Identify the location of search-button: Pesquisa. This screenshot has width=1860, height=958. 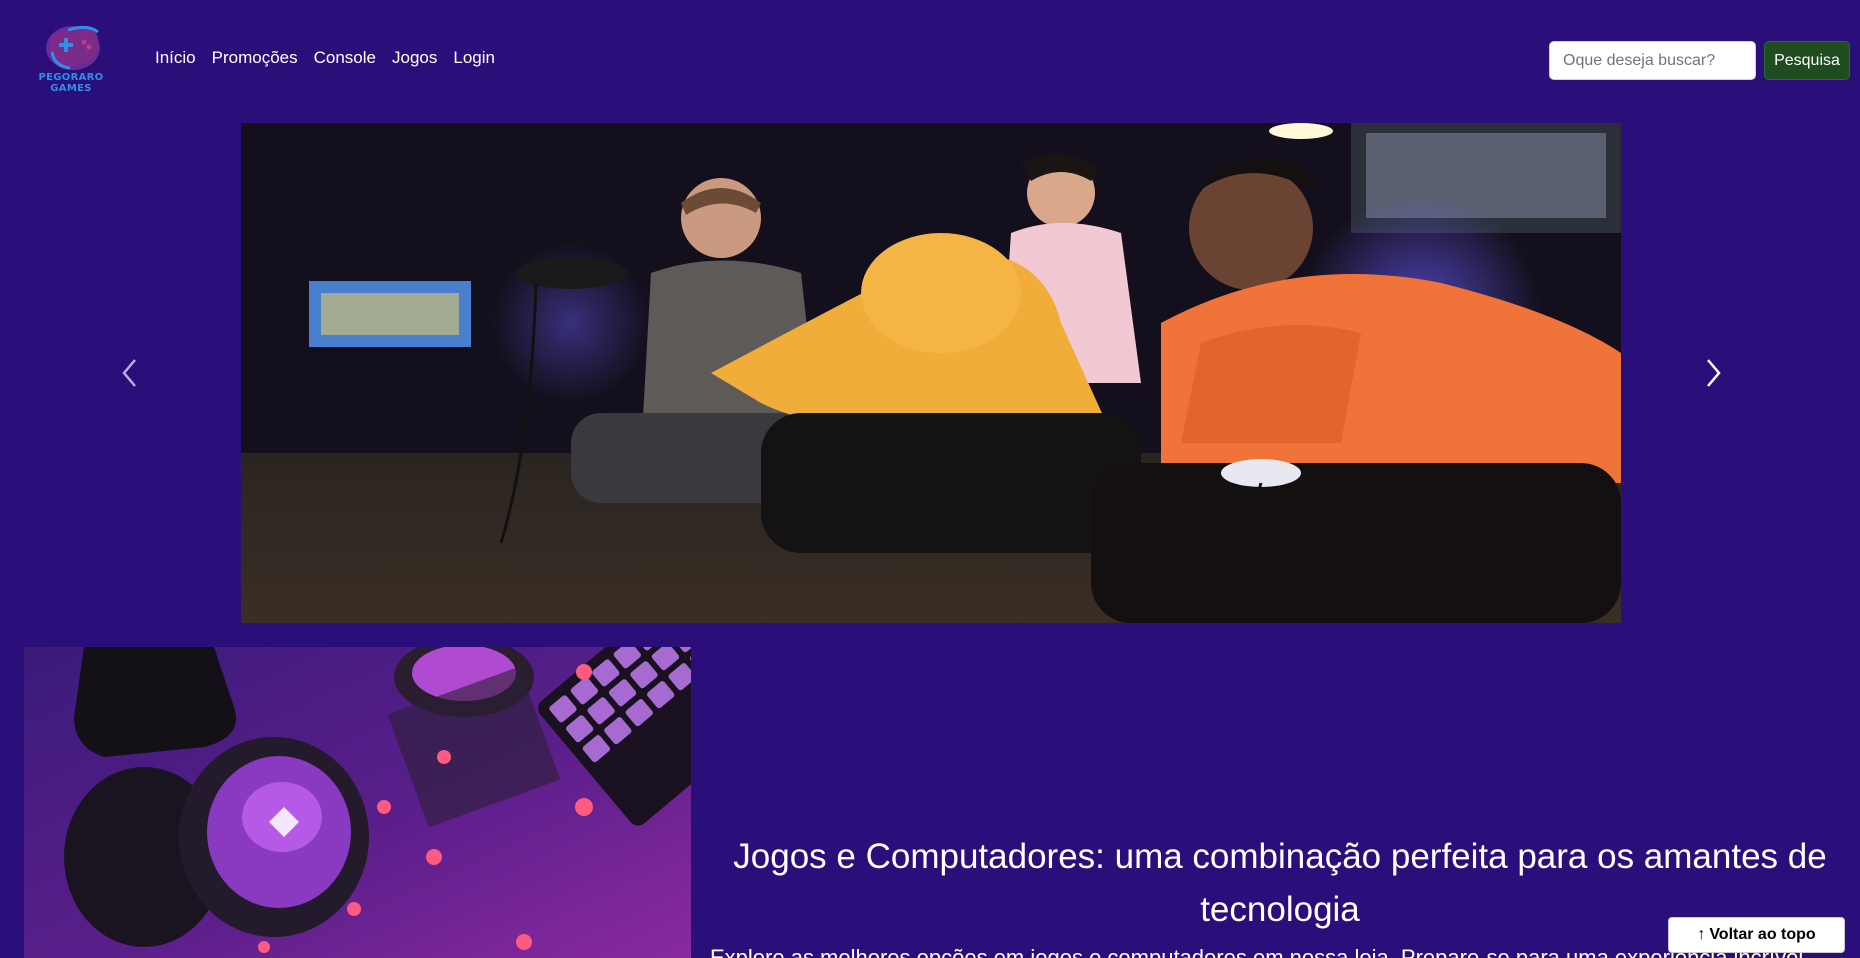
(1807, 60).